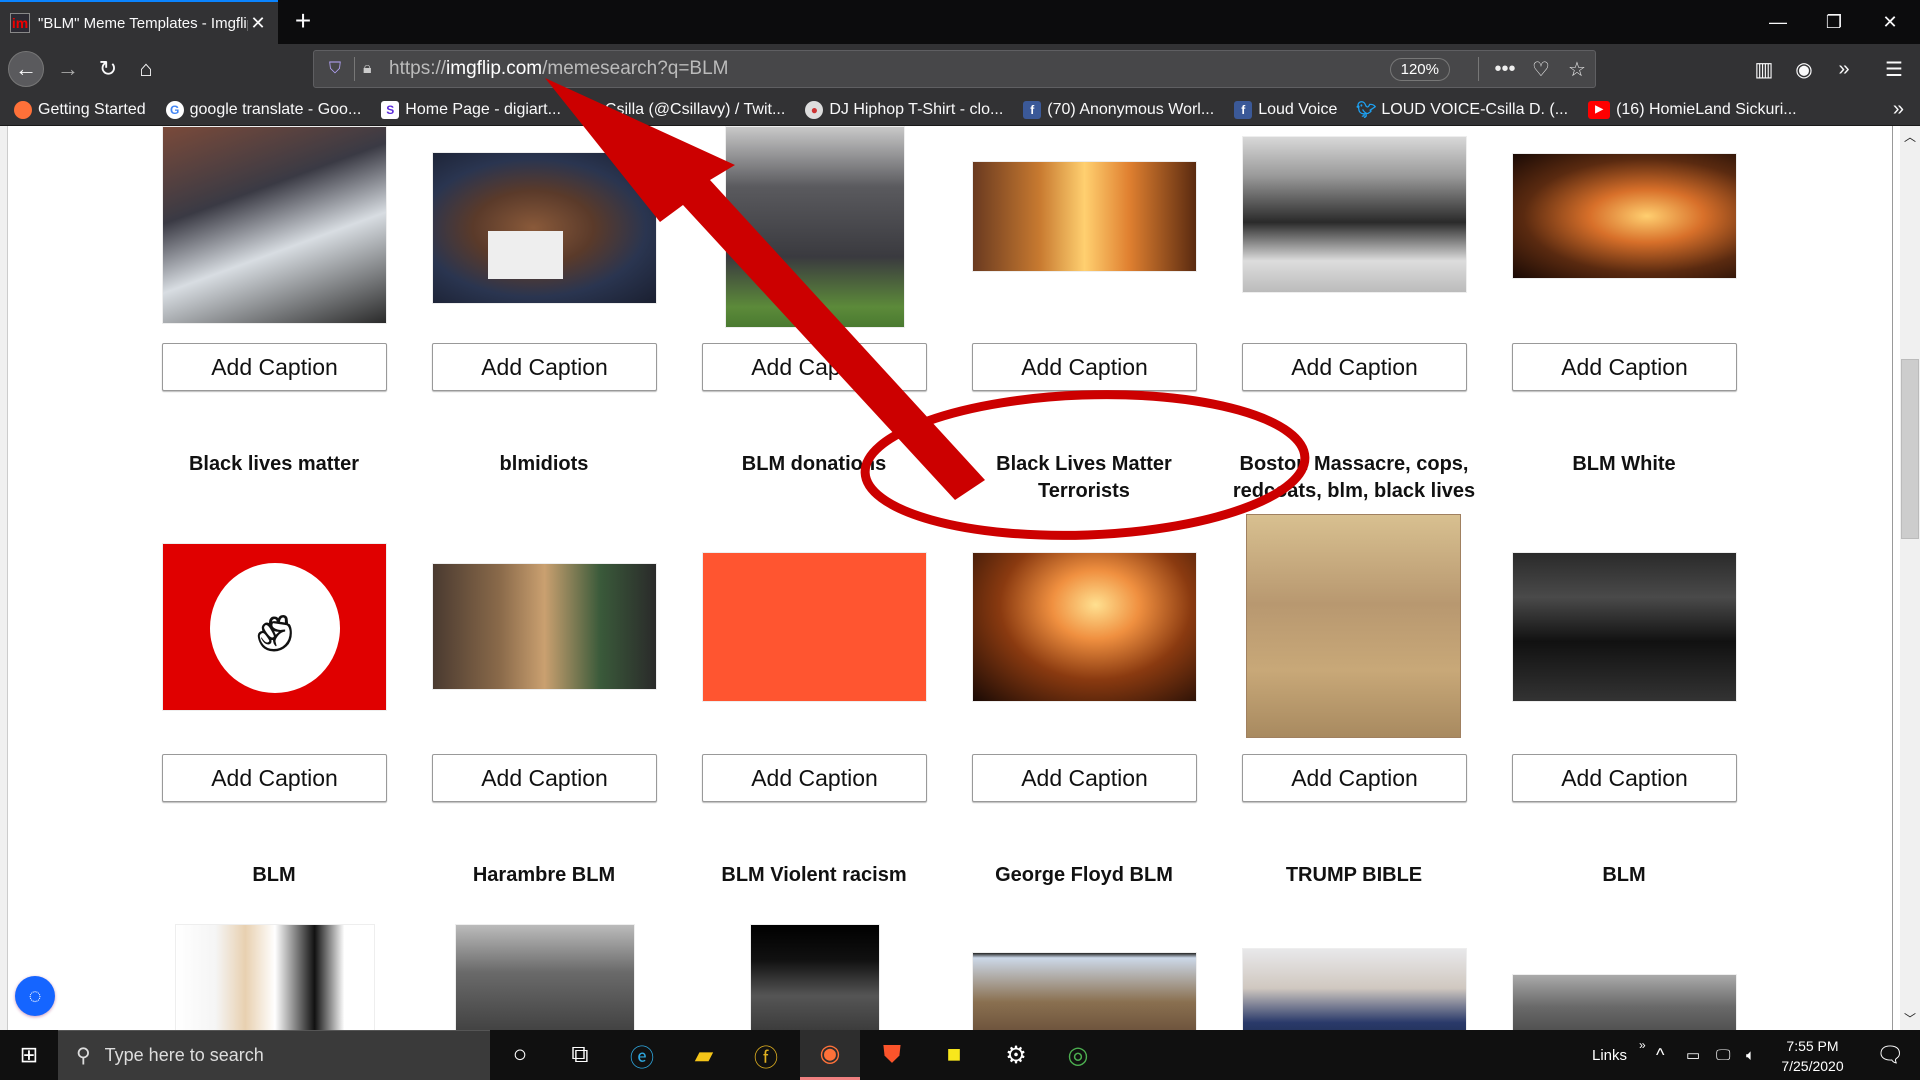 Image resolution: width=1920 pixels, height=1080 pixels. Describe the element at coordinates (139, 22) in the screenshot. I see `tab-imgflip: im "BLM" Meme Templates - Imgflip ✕` at that location.